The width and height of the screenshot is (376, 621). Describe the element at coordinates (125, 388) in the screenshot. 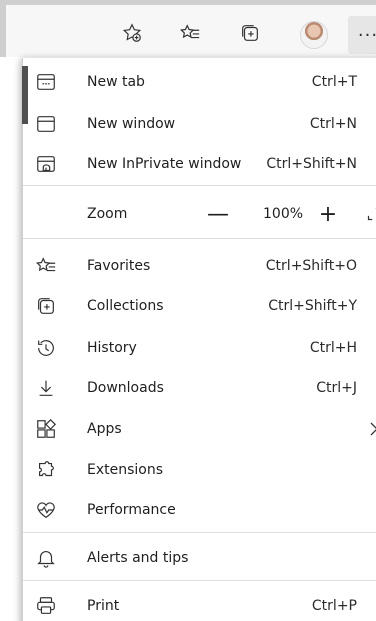

I see `menu-item-label: Downloads` at that location.